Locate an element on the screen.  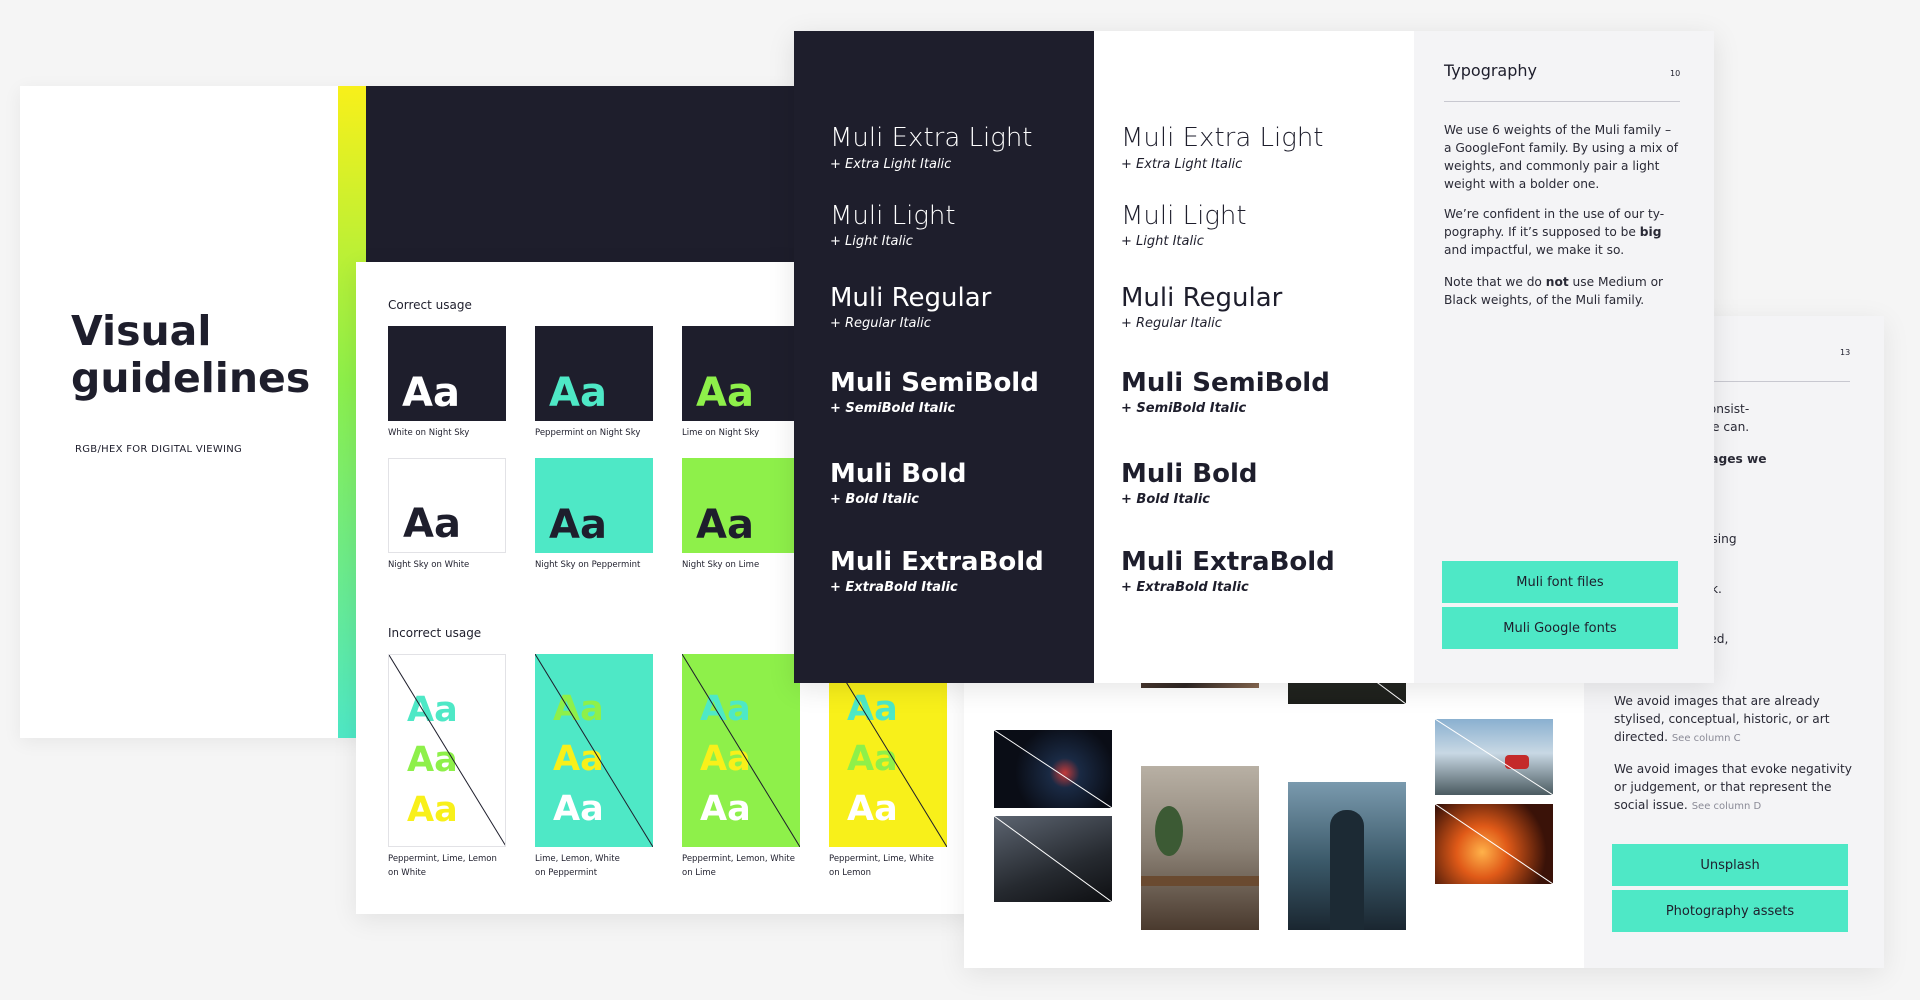
correct-usage-label: Correct usage is located at coordinates (430, 305).